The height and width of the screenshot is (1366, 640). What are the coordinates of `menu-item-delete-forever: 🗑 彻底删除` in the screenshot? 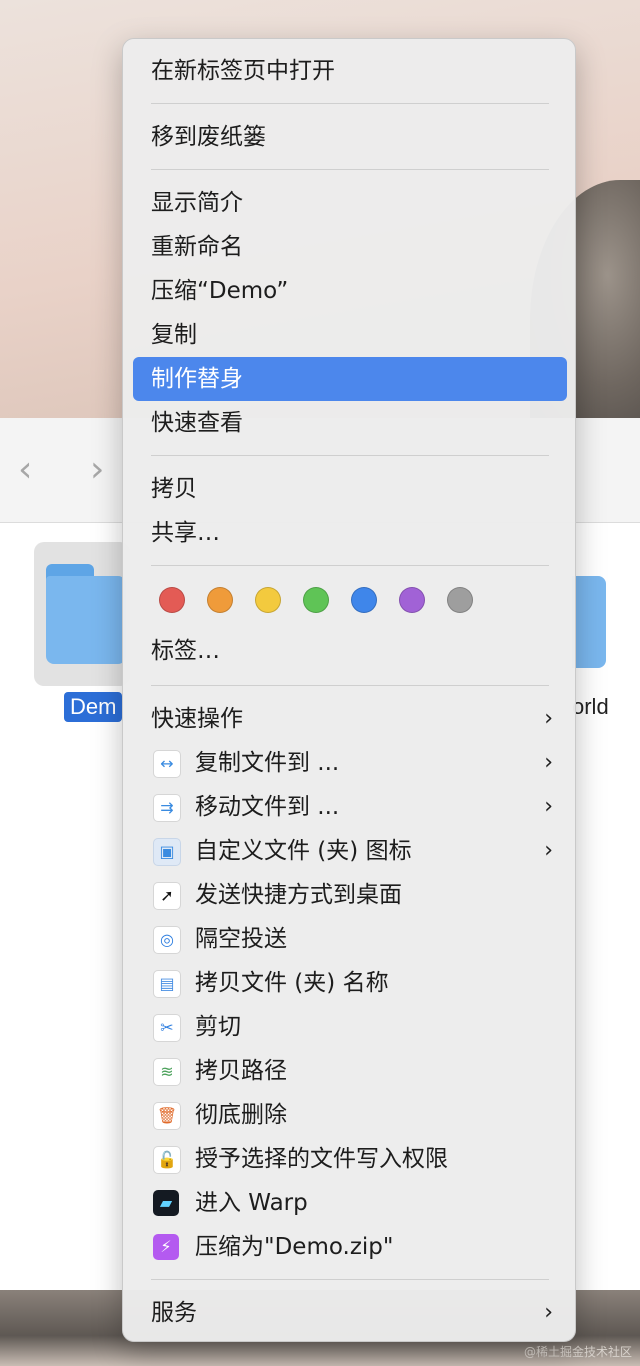 It's located at (350, 1115).